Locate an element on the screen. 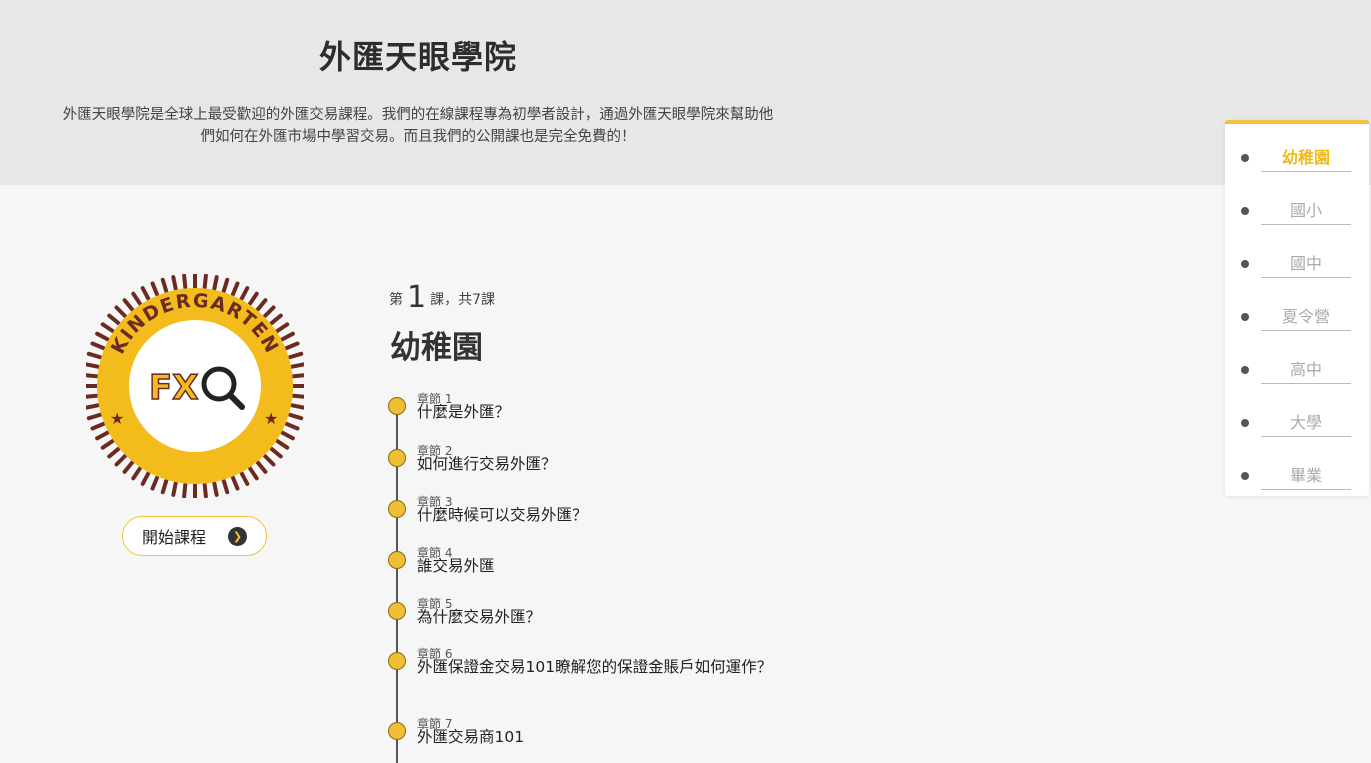 The height and width of the screenshot is (763, 1371). sidenav-item-kindergarten: 幼稚園 is located at coordinates (1297, 152).